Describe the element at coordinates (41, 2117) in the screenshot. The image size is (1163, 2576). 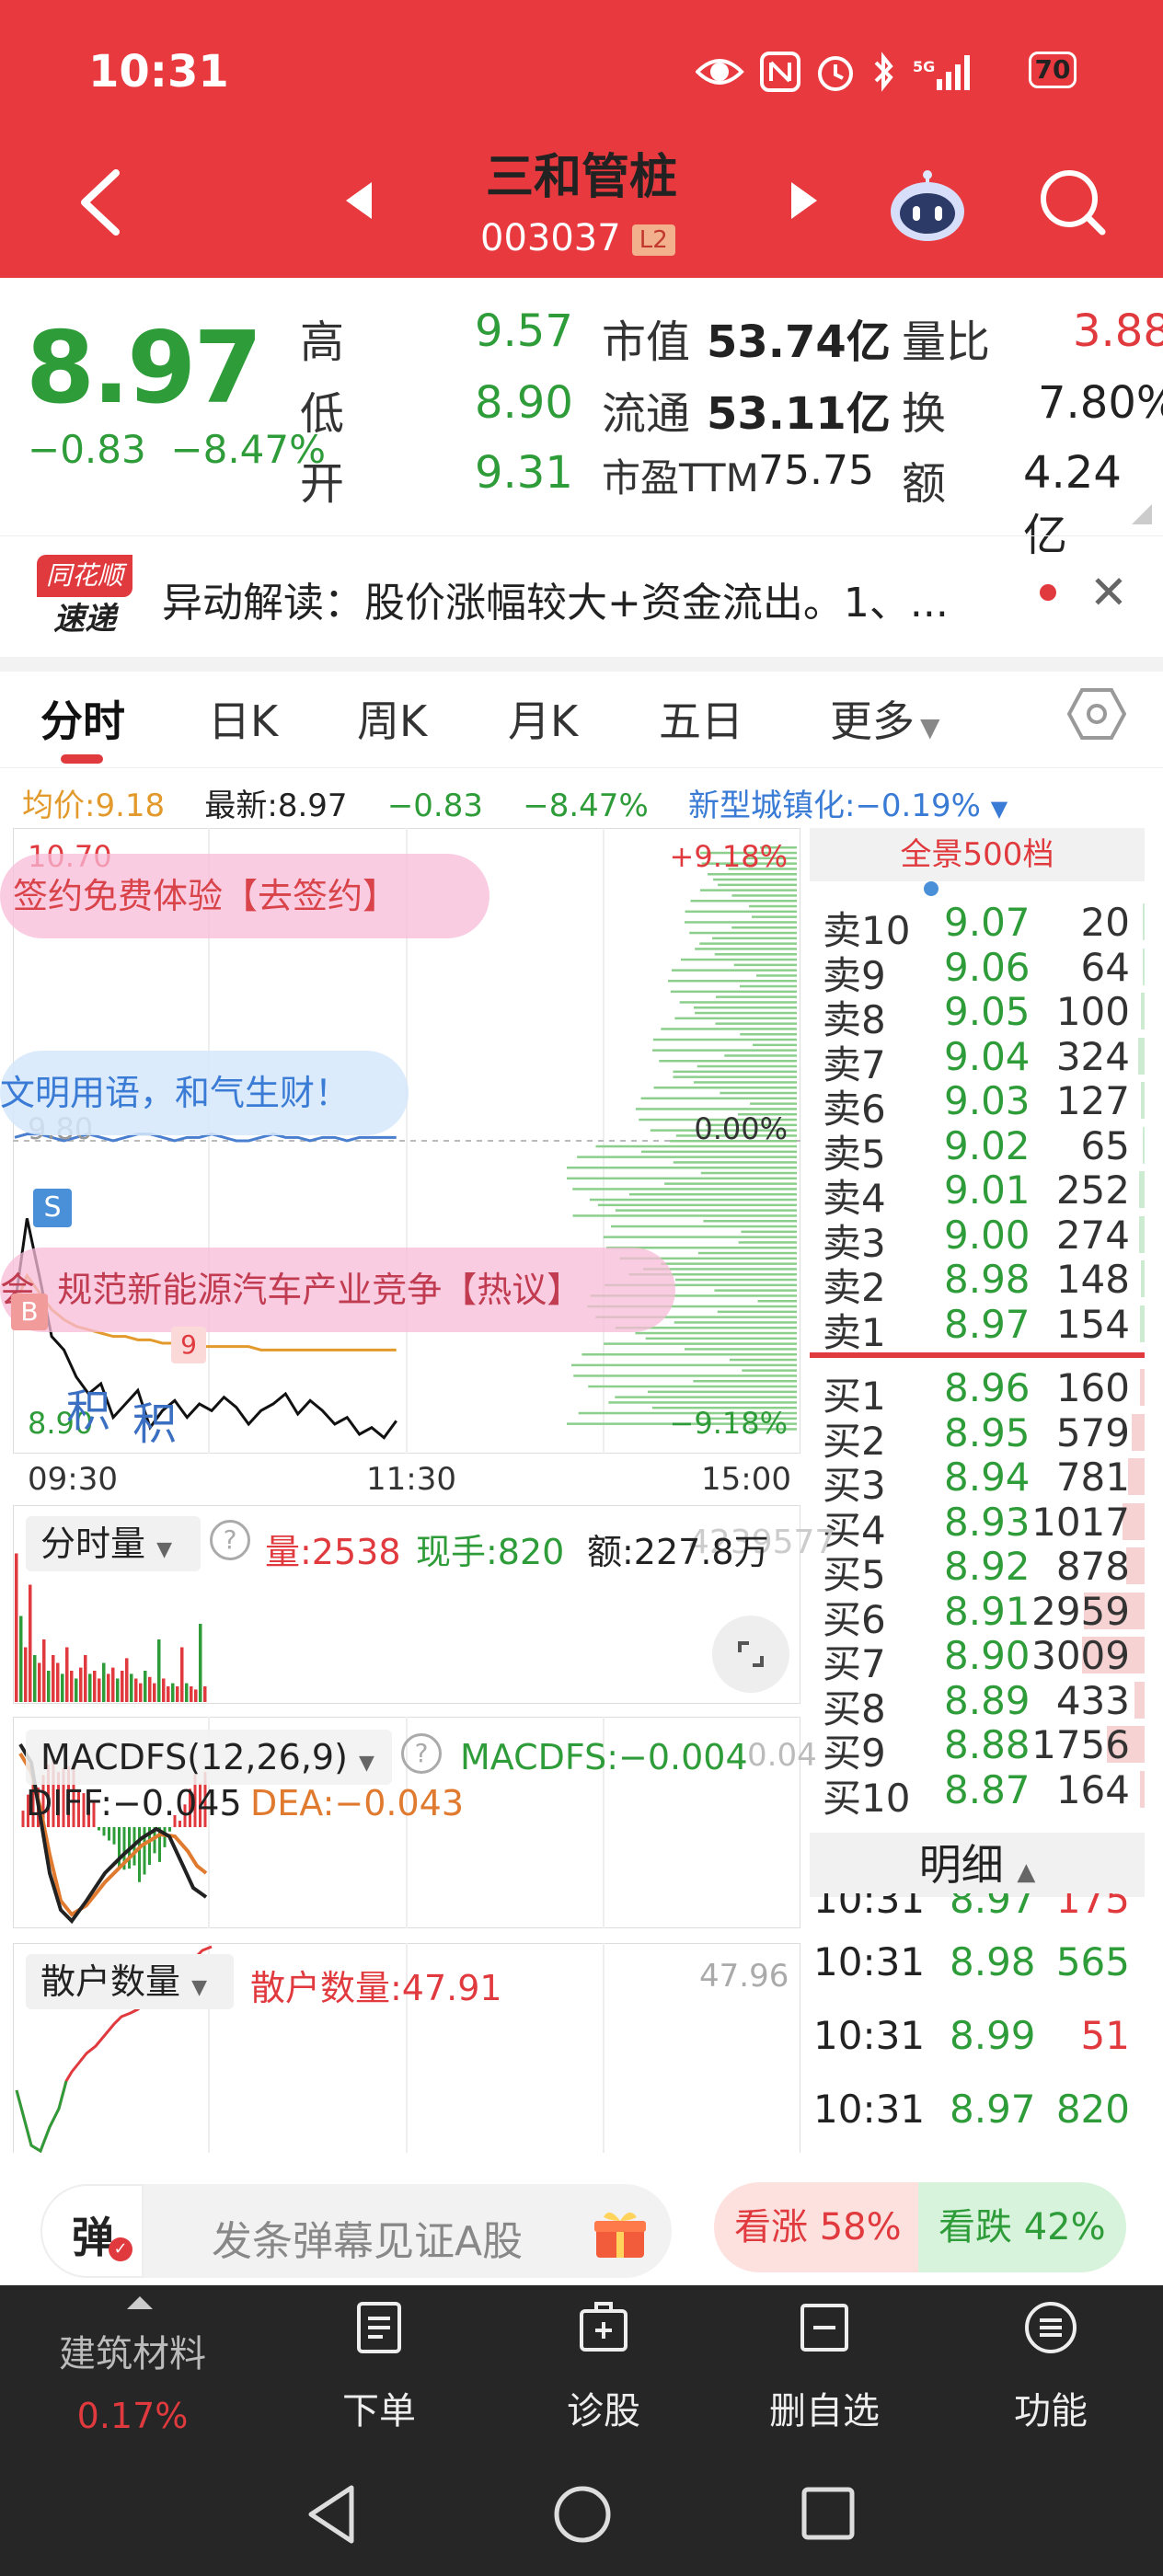
I see `retail-line-green` at that location.